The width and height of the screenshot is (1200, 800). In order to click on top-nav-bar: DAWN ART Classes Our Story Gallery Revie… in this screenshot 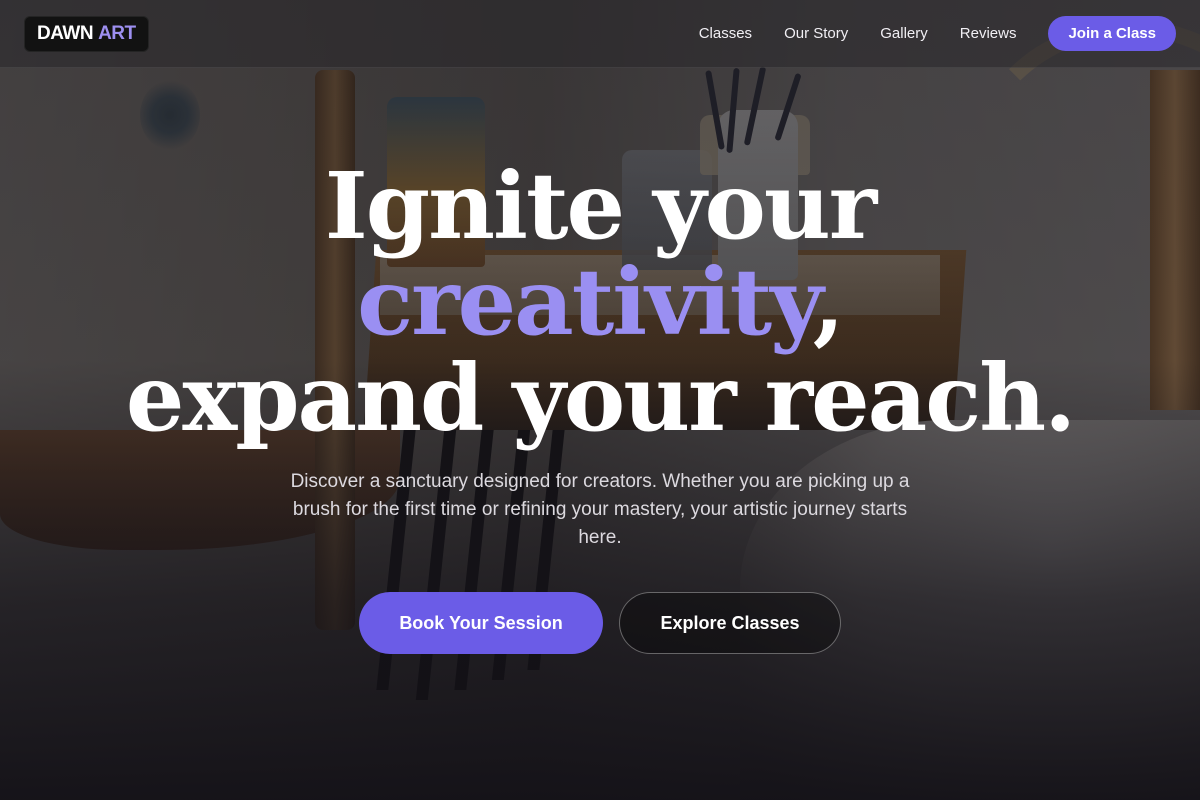, I will do `click(600, 34)`.